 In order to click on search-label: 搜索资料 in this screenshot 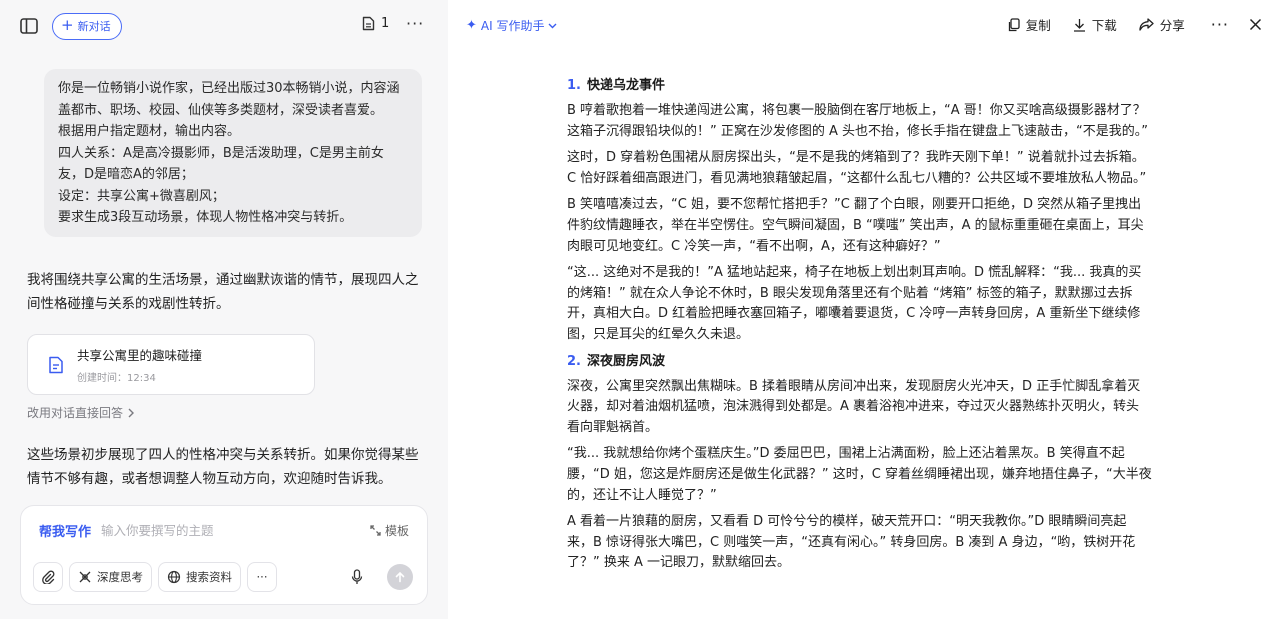, I will do `click(209, 577)`.